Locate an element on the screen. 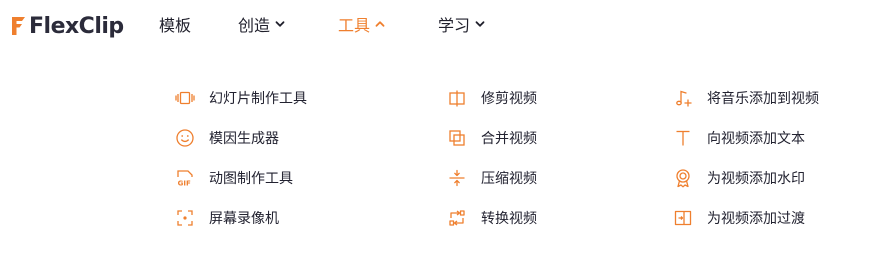 This screenshot has width=880, height=262. brand-name: FlexClip is located at coordinates (76, 26).